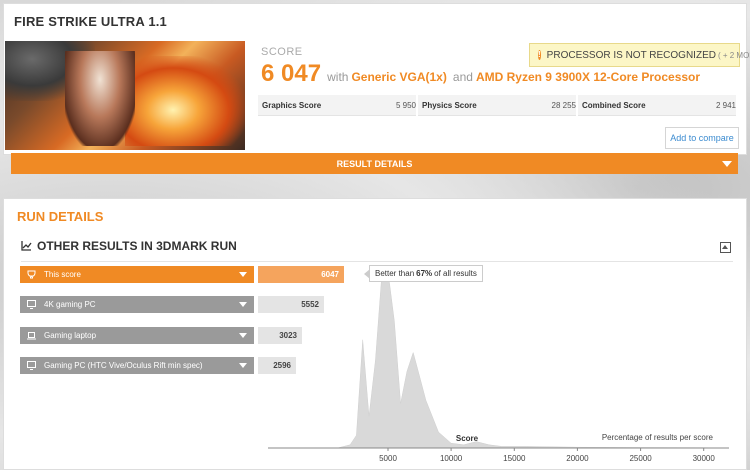  What do you see at coordinates (62, 274) in the screenshot?
I see `row-label: This score` at bounding box center [62, 274].